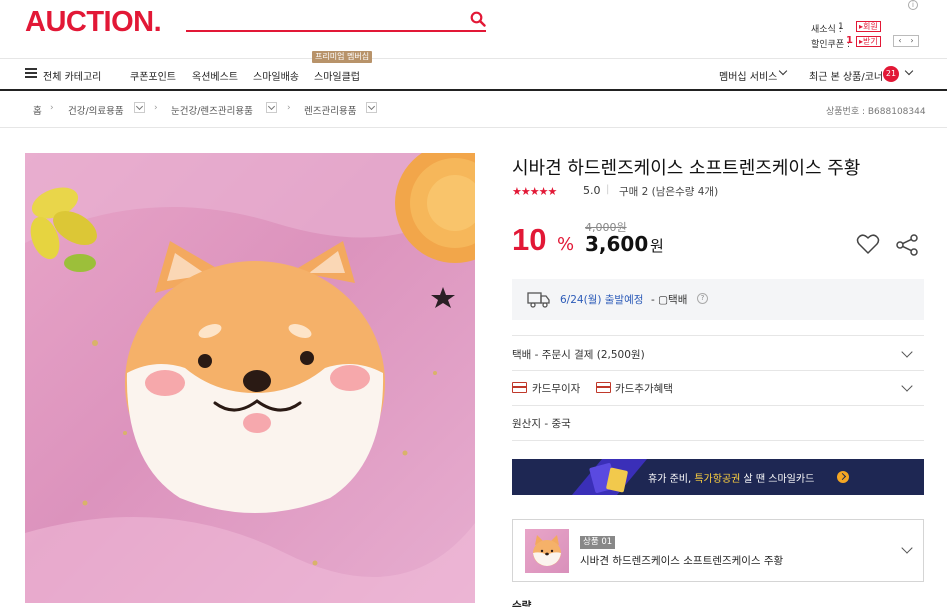 The image size is (947, 607). Describe the element at coordinates (566, 244) in the screenshot. I see `discount-percent: %` at that location.